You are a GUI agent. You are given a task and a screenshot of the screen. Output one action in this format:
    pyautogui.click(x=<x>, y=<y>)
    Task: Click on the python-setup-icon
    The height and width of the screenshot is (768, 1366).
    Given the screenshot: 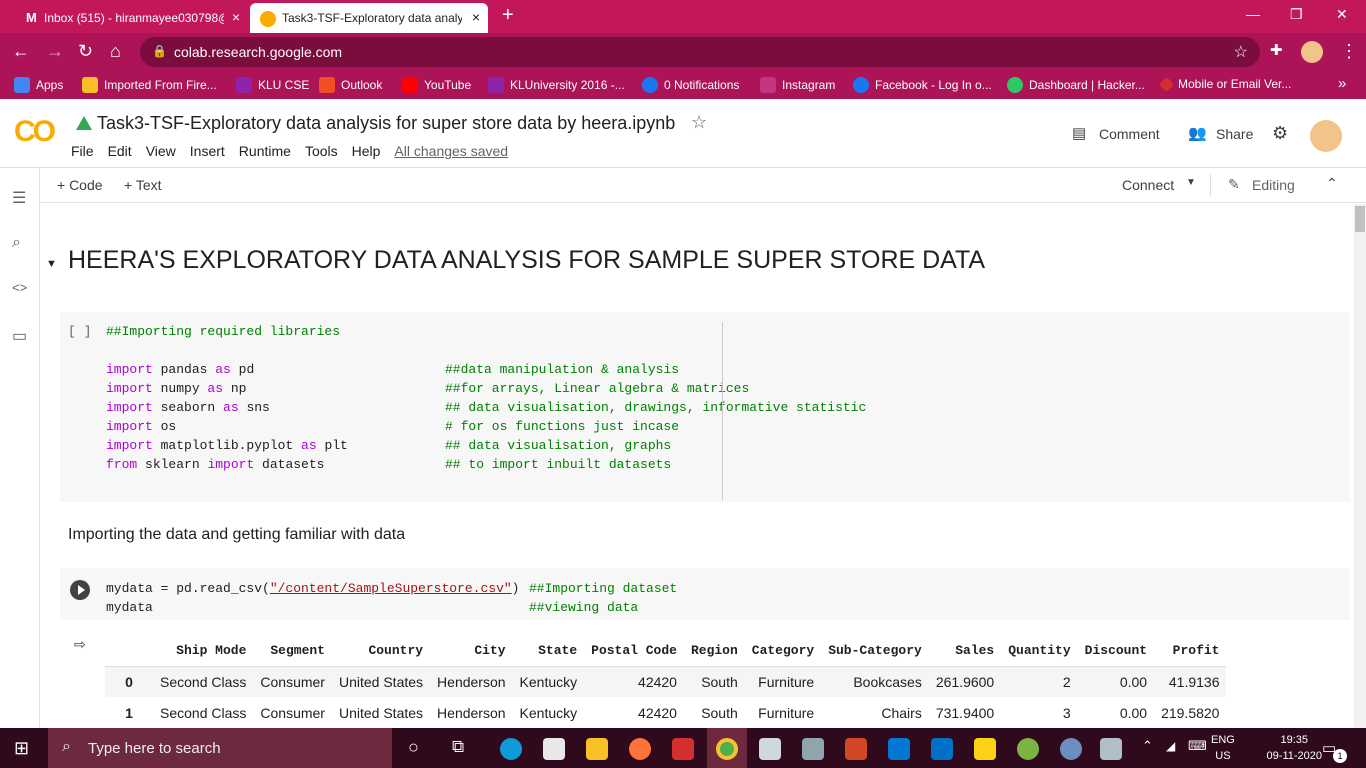 What is the action you would take?
    pyautogui.click(x=770, y=749)
    